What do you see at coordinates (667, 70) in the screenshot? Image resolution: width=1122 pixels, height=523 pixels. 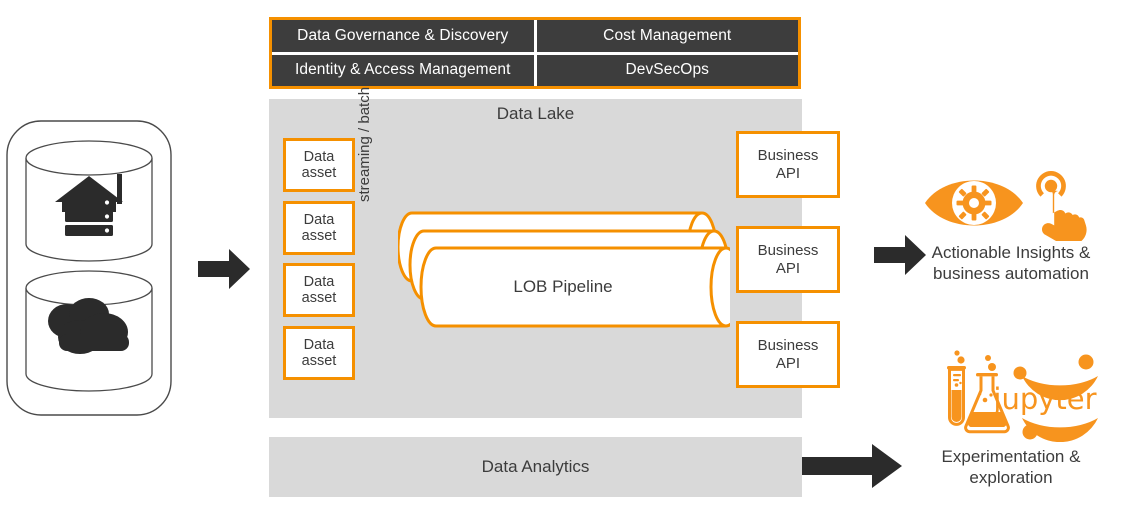 I see `gov-cell-devsecops: DevSecOps` at bounding box center [667, 70].